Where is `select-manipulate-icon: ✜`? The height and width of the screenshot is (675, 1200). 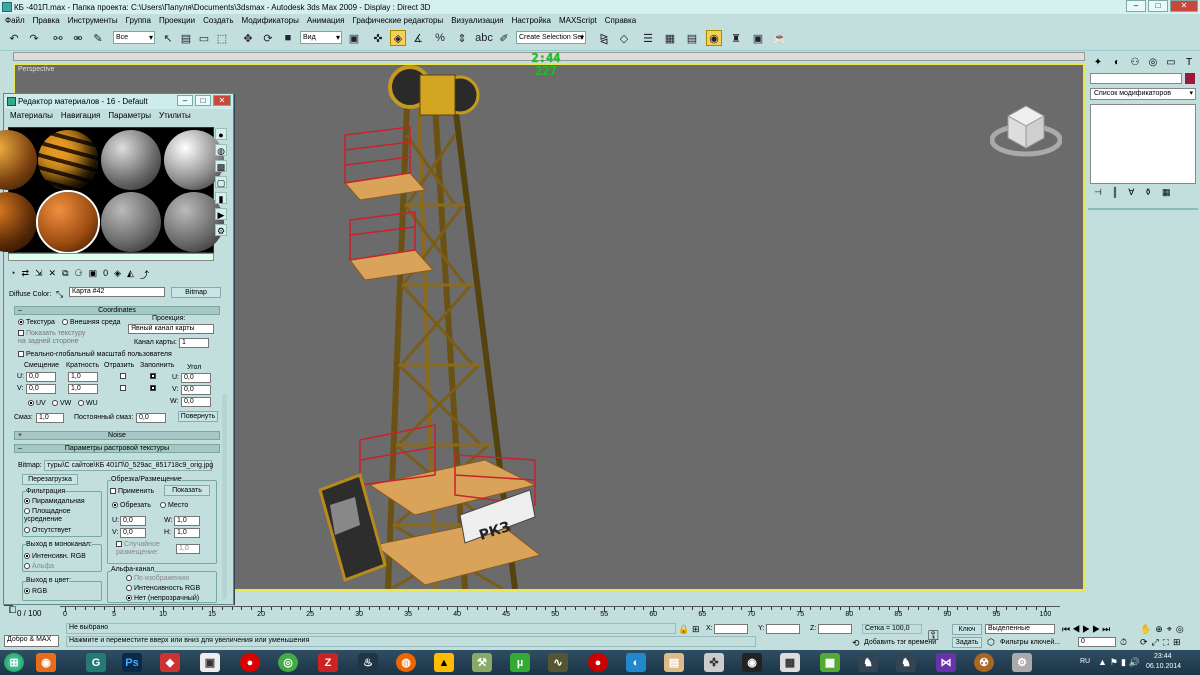
select-manipulate-icon: ✜ is located at coordinates (378, 38).